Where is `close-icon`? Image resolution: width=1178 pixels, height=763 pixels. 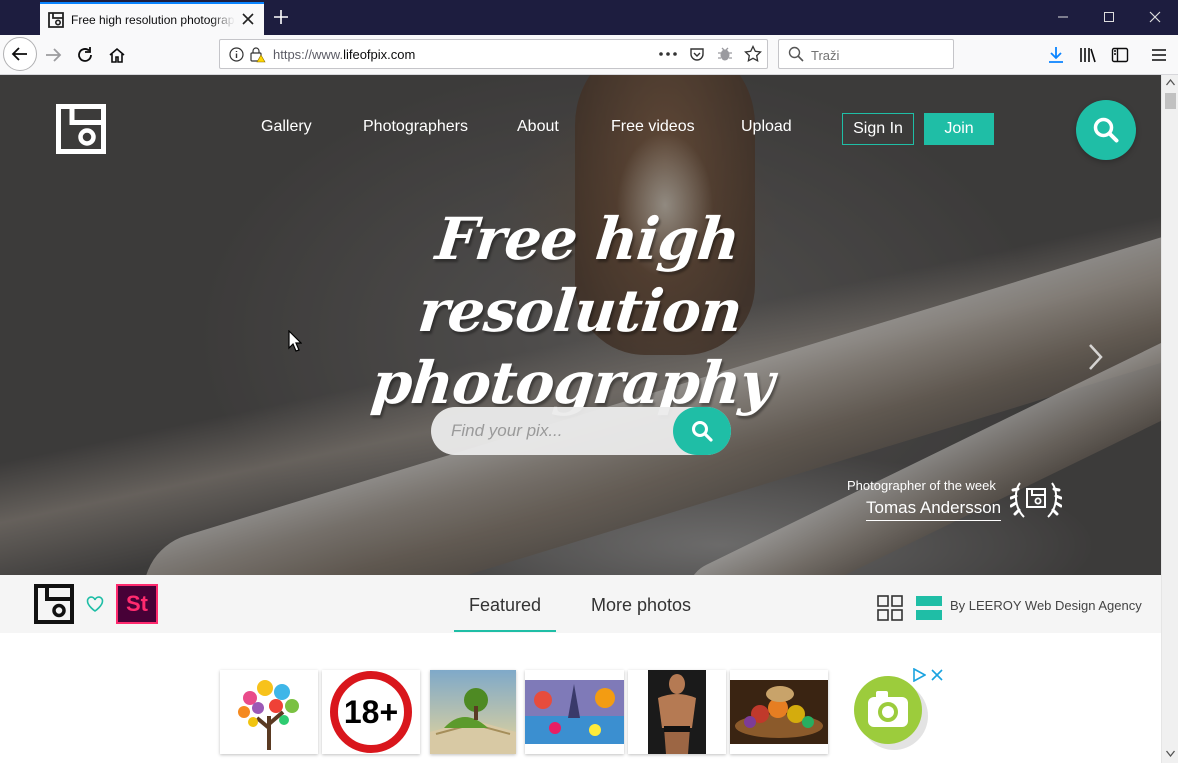
close-icon is located at coordinates (1155, 17).